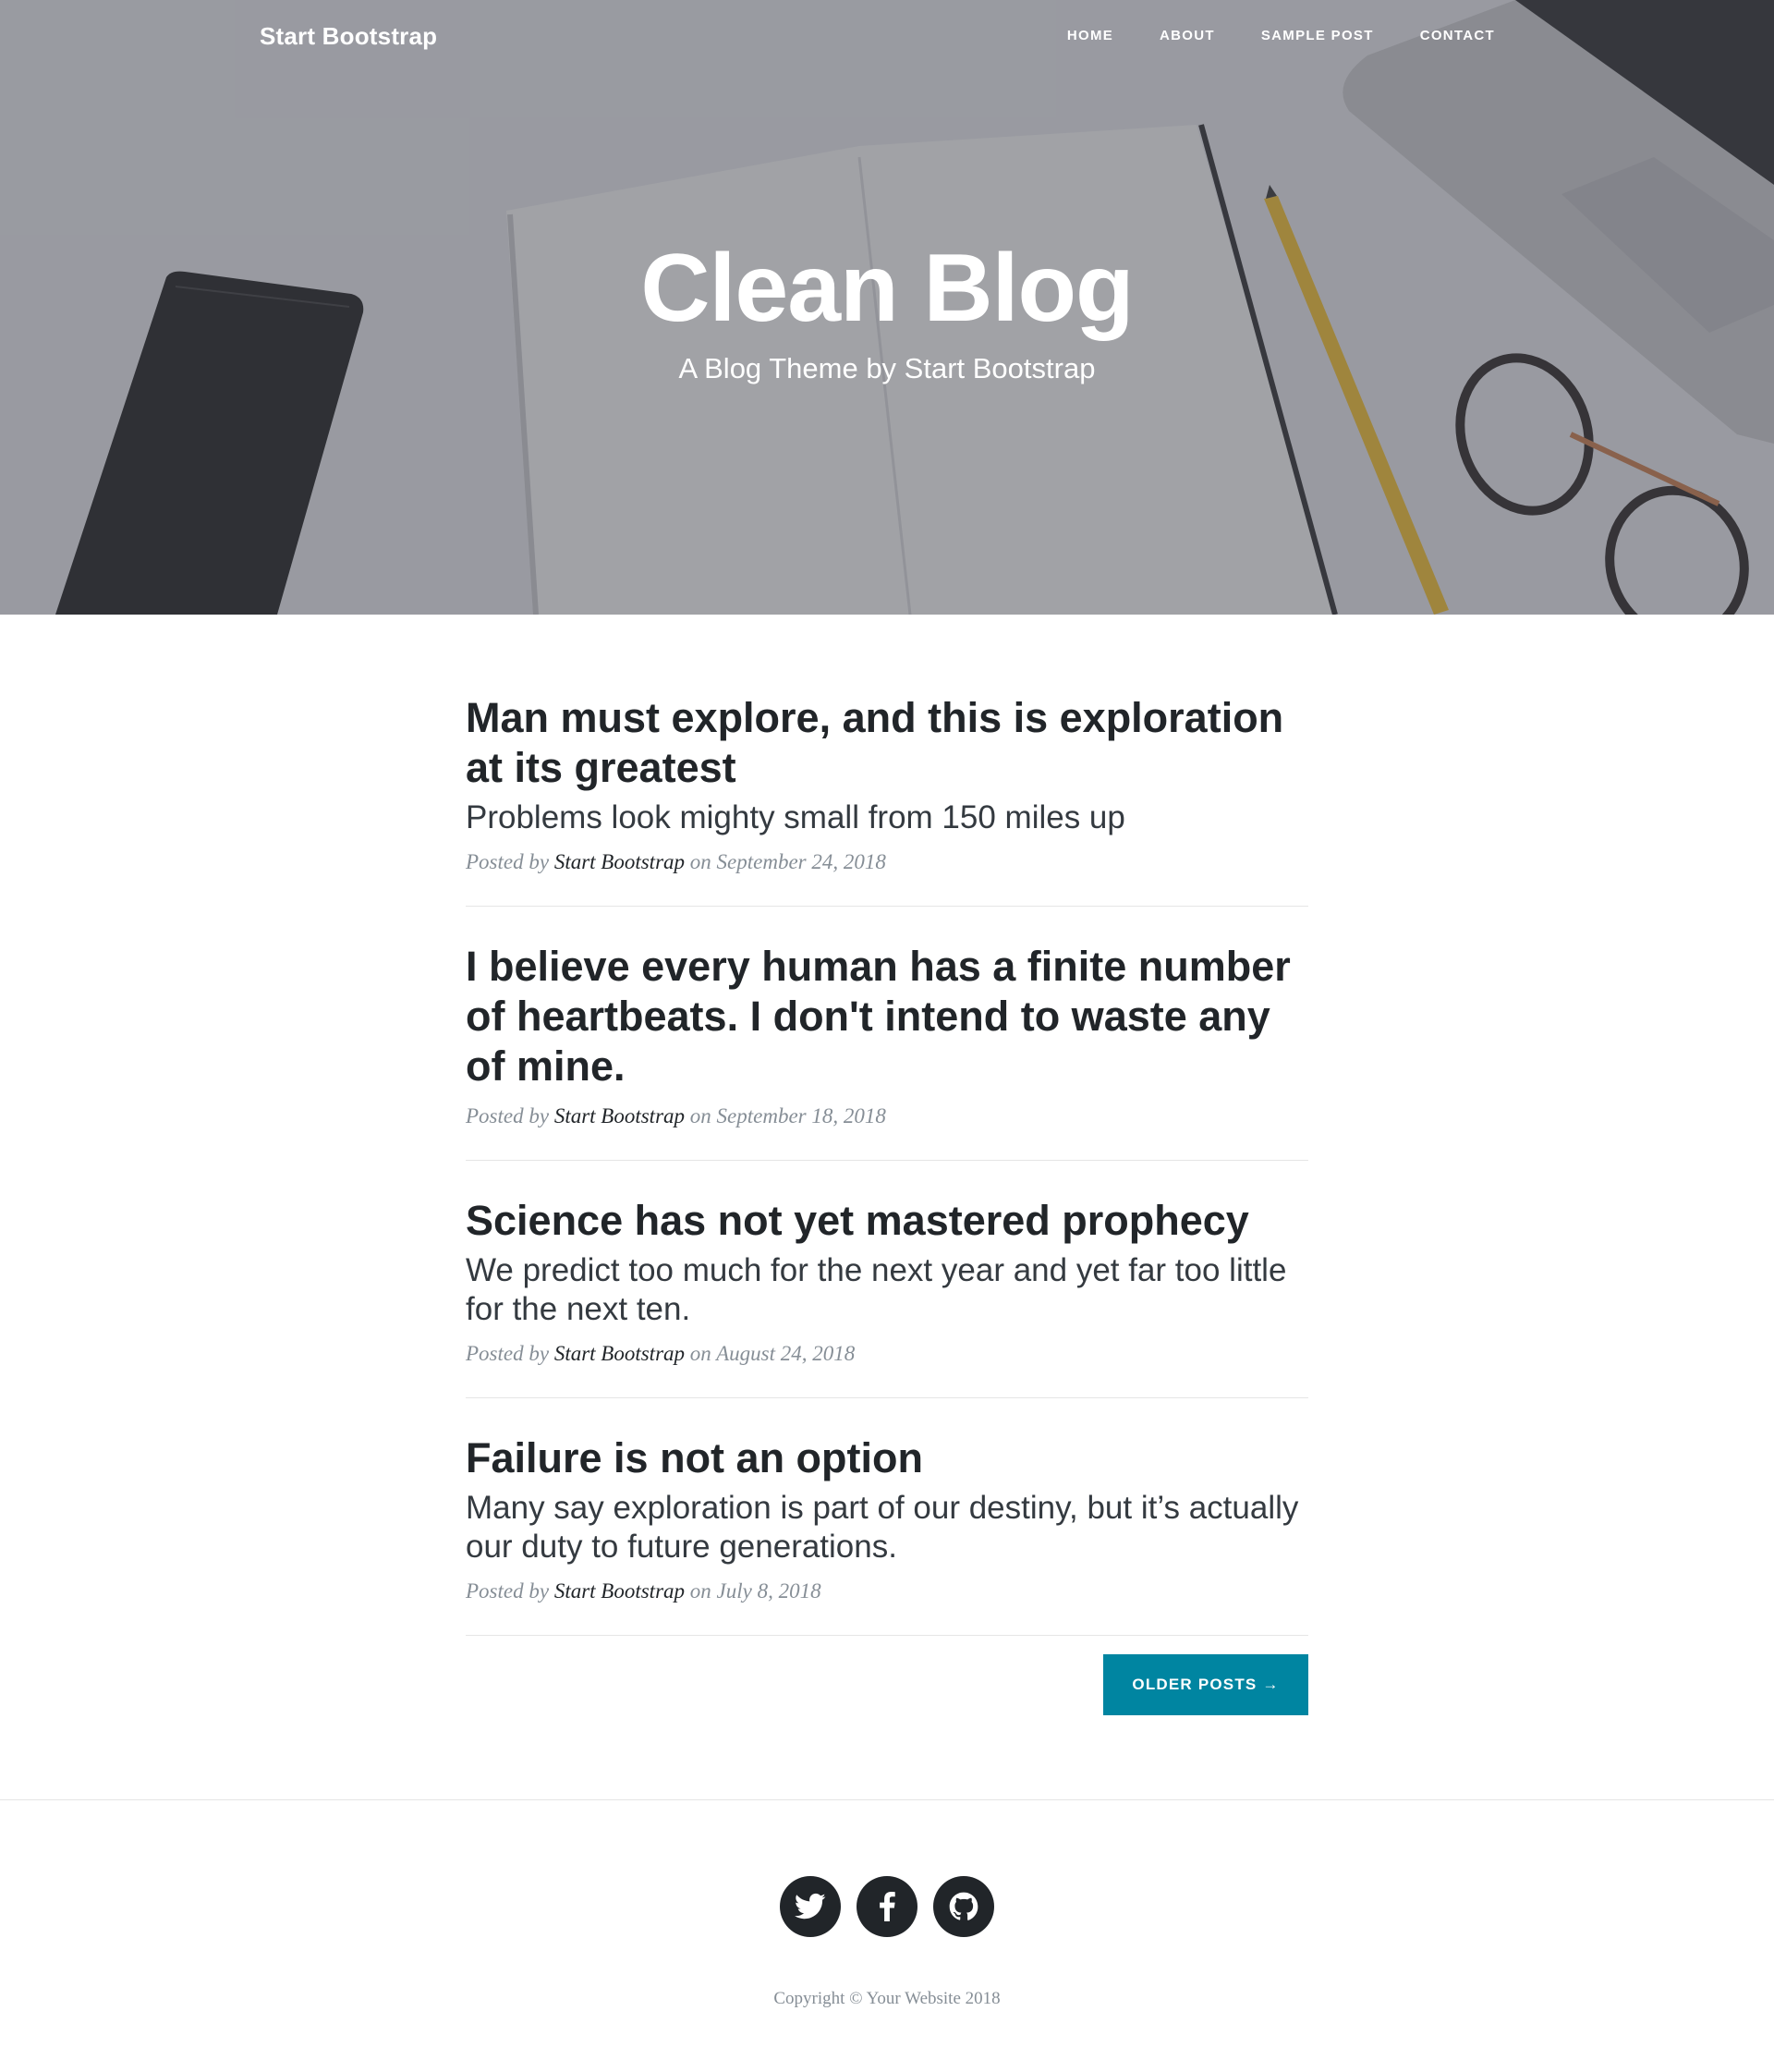 The image size is (1774, 2072). What do you see at coordinates (1205, 1684) in the screenshot?
I see `older-posts-button: Older Posts →` at bounding box center [1205, 1684].